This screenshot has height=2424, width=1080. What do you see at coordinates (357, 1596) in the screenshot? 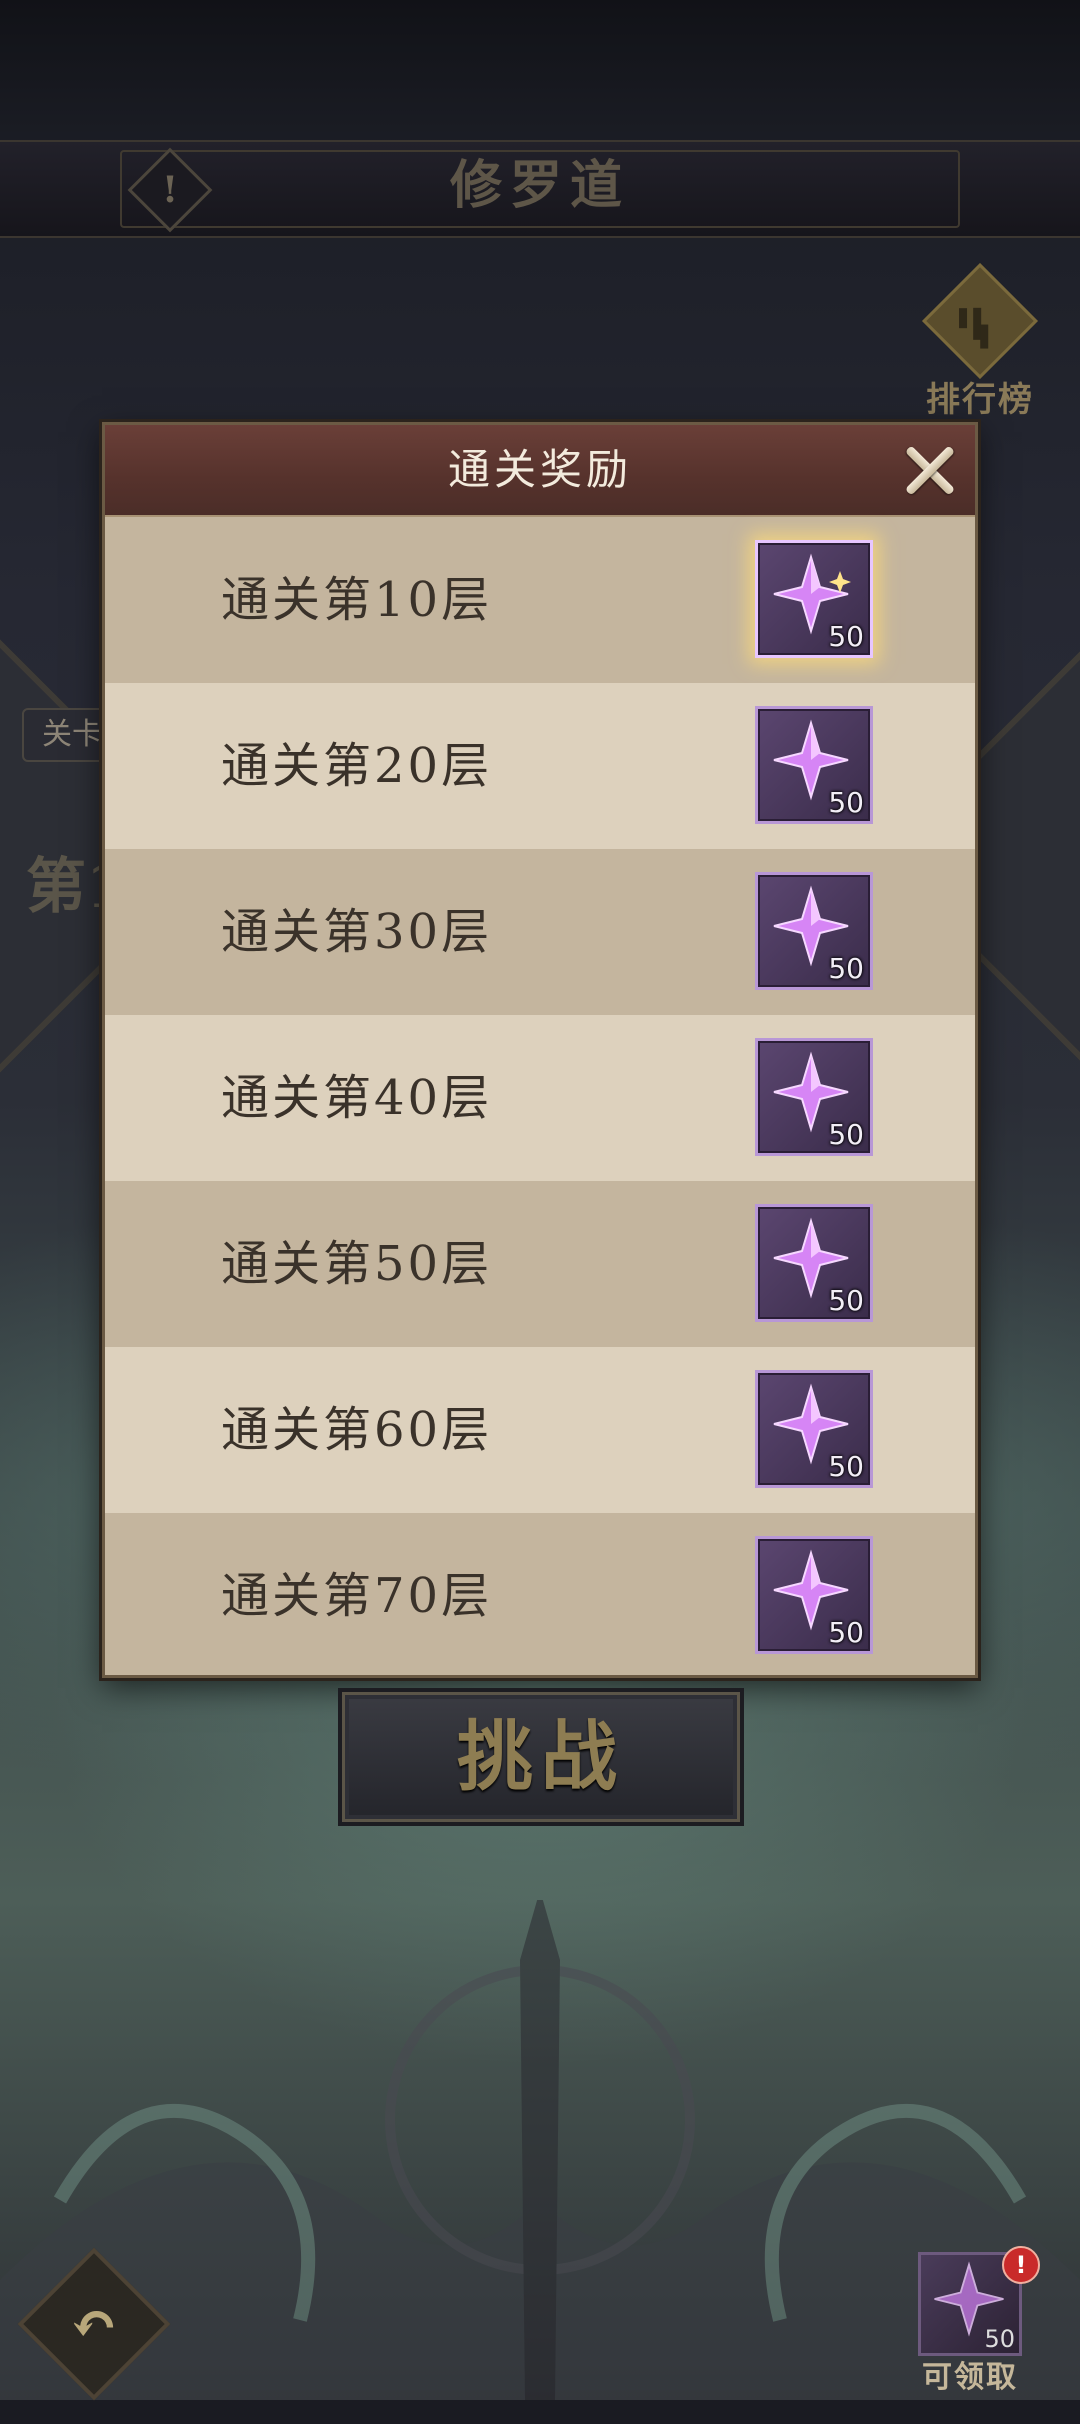
I see `reward-row-label: 通关第70层` at bounding box center [357, 1596].